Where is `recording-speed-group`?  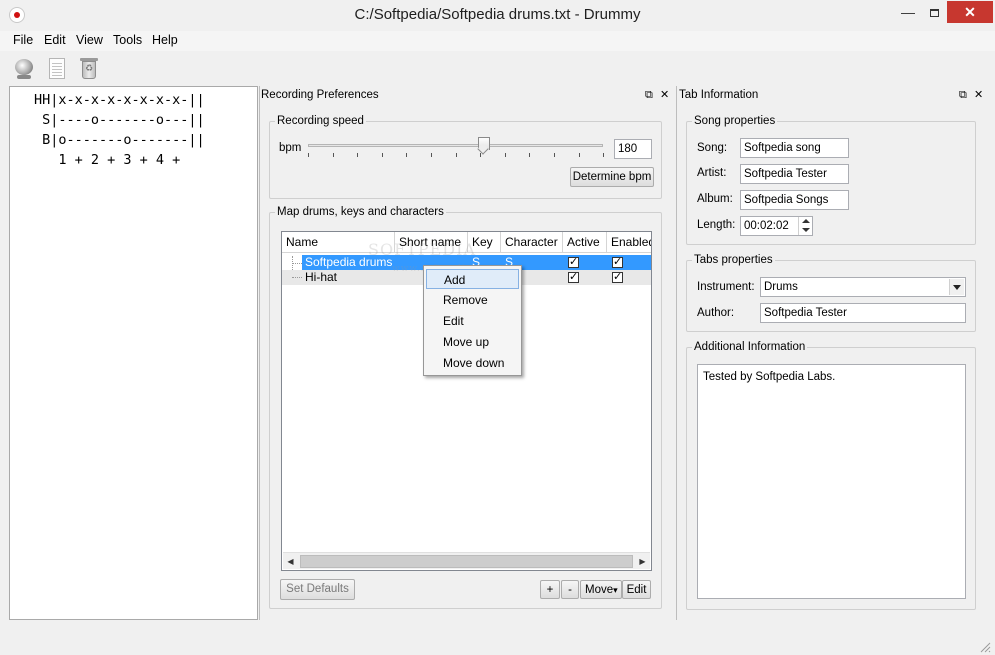 recording-speed-group is located at coordinates (465, 160).